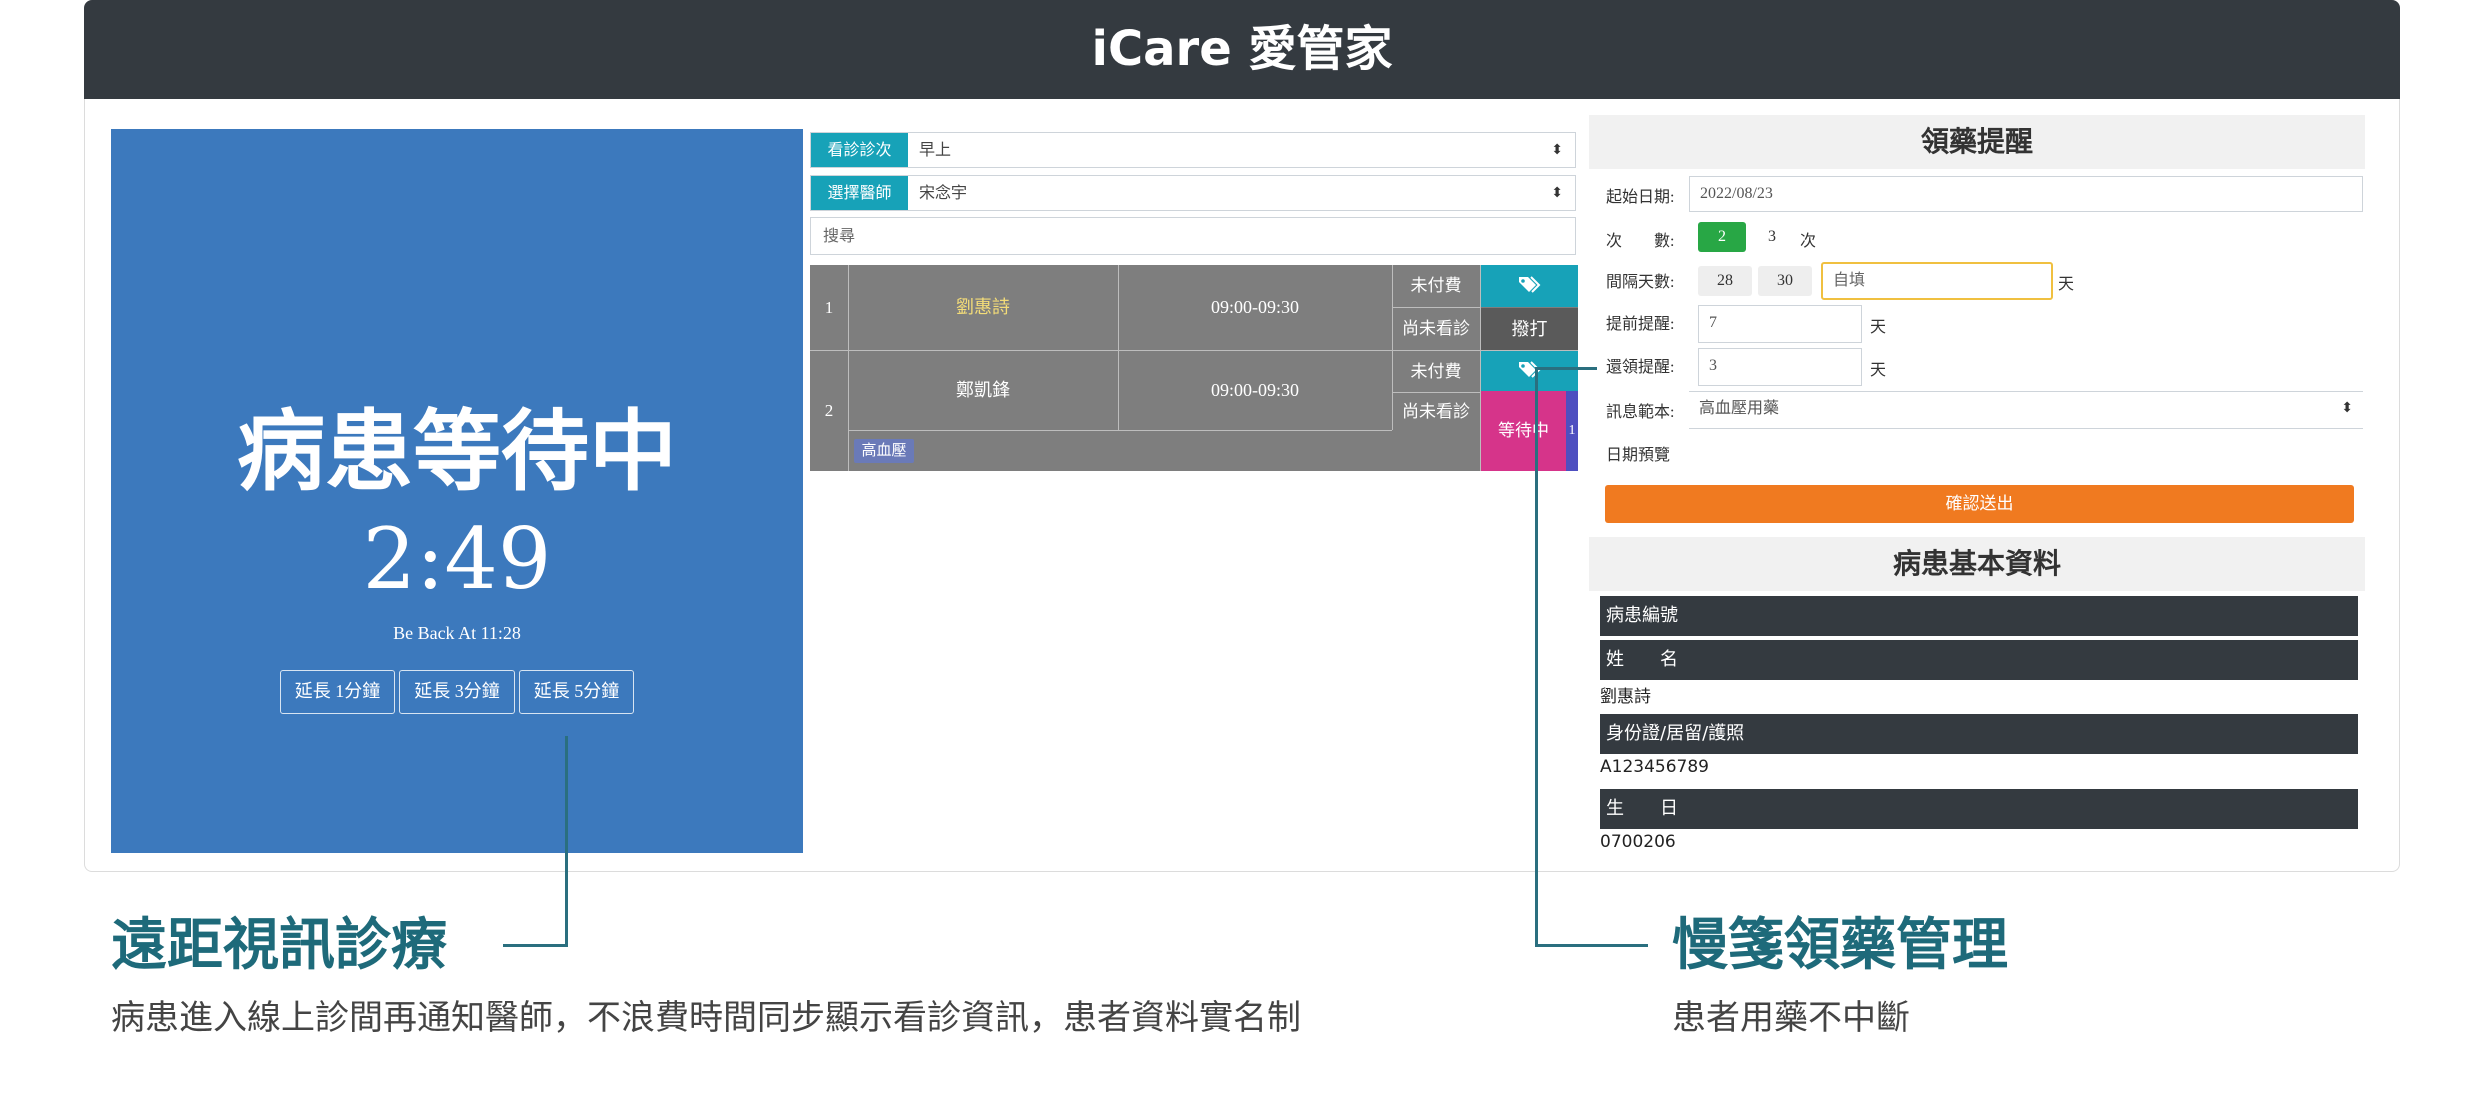 The width and height of the screenshot is (2481, 1098). Describe the element at coordinates (983, 307) in the screenshot. I see `patient-name-link: 劉惠詩` at that location.